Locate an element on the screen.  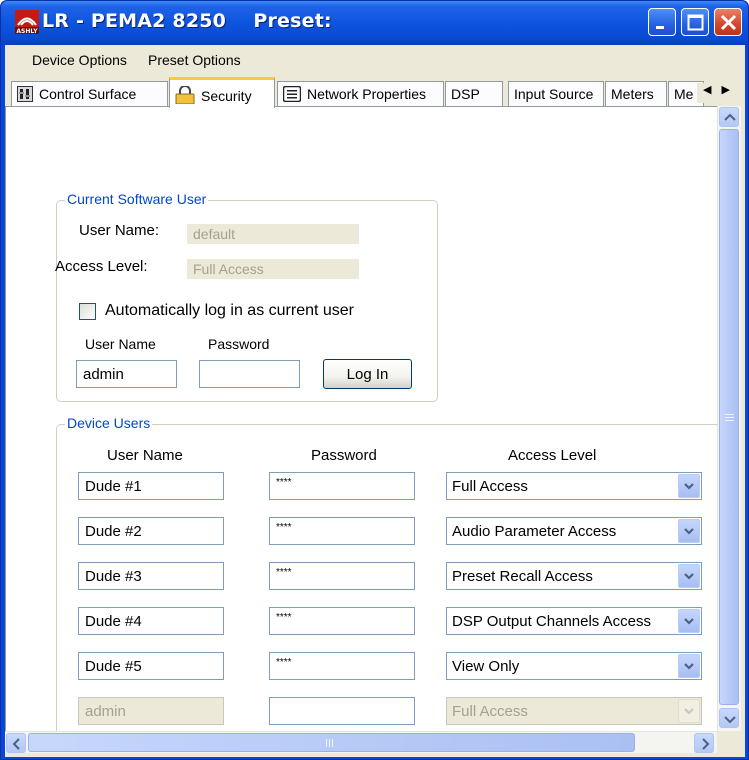
maximize-icon is located at coordinates (695, 22).